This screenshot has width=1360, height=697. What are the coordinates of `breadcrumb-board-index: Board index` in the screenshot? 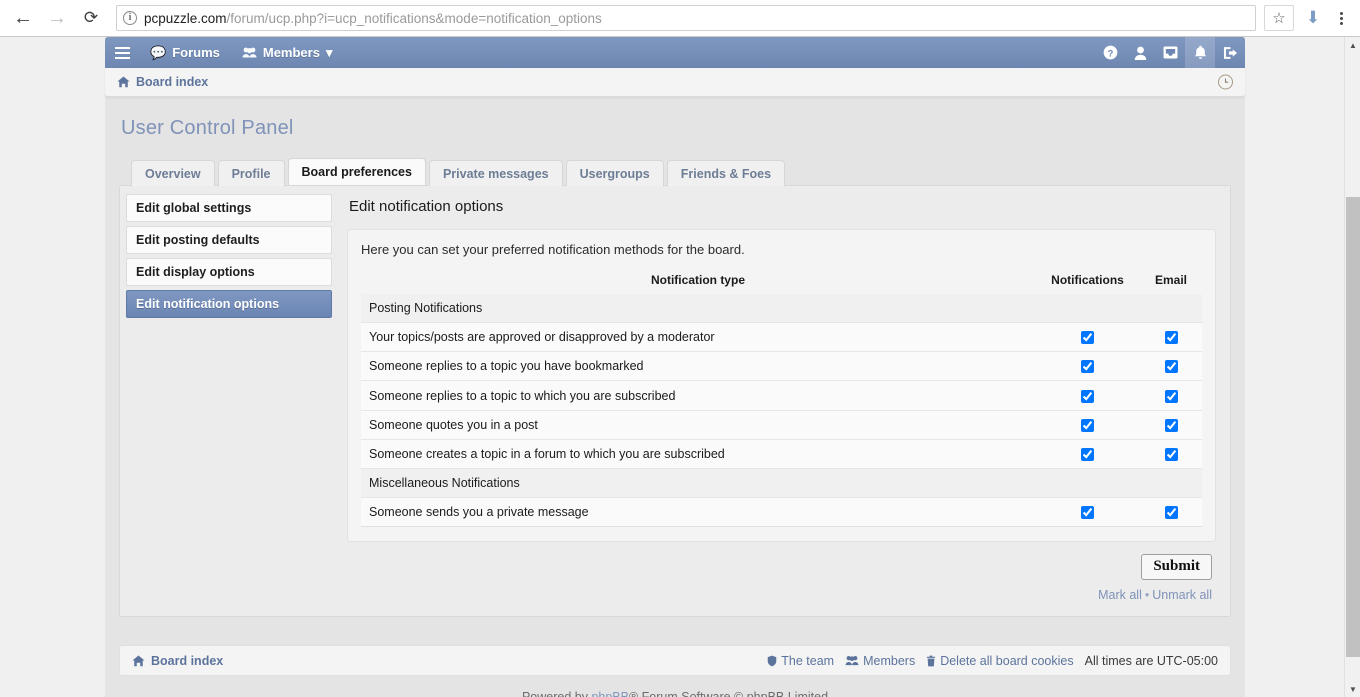 It's located at (162, 82).